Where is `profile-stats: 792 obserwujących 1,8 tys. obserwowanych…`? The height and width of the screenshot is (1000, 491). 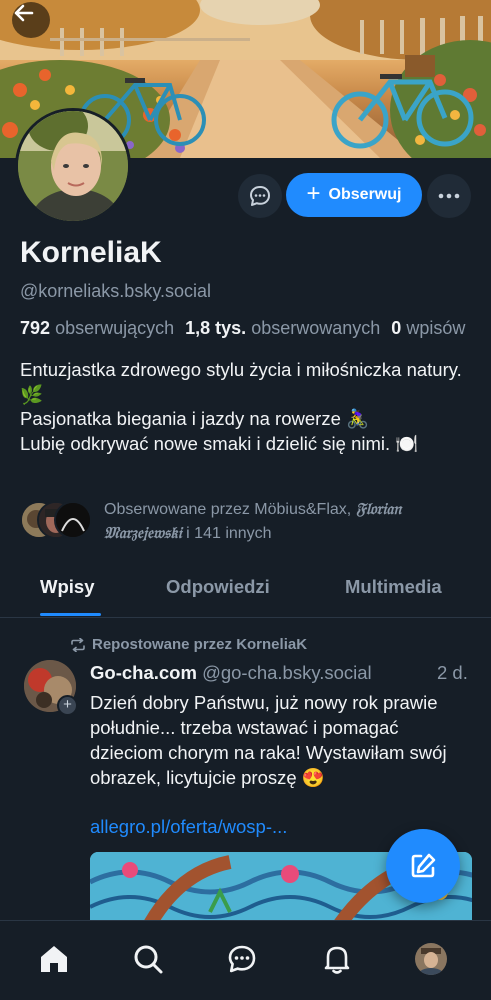
profile-stats: 792 obserwujących 1,8 tys. obserwowanych… is located at coordinates (255, 328).